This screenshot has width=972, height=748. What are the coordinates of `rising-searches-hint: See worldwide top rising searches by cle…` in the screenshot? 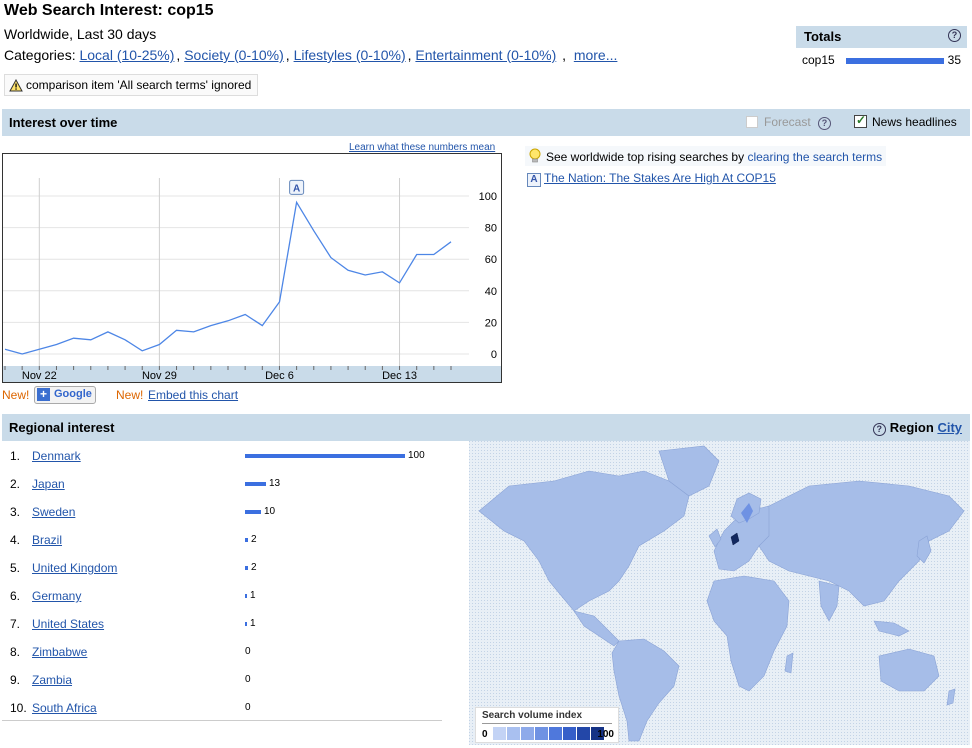 It's located at (706, 156).